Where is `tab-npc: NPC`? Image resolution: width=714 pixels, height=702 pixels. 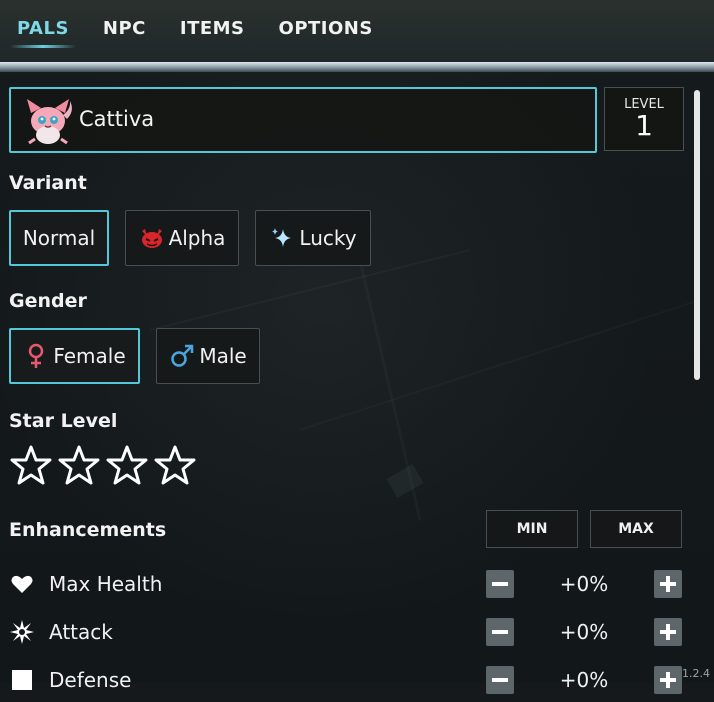
tab-npc: NPC is located at coordinates (124, 28).